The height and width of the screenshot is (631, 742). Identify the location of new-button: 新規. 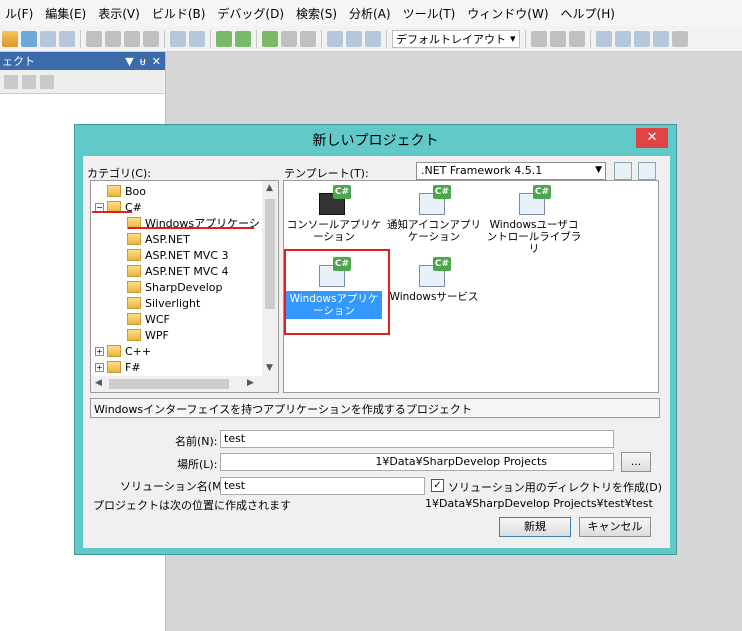
(535, 527).